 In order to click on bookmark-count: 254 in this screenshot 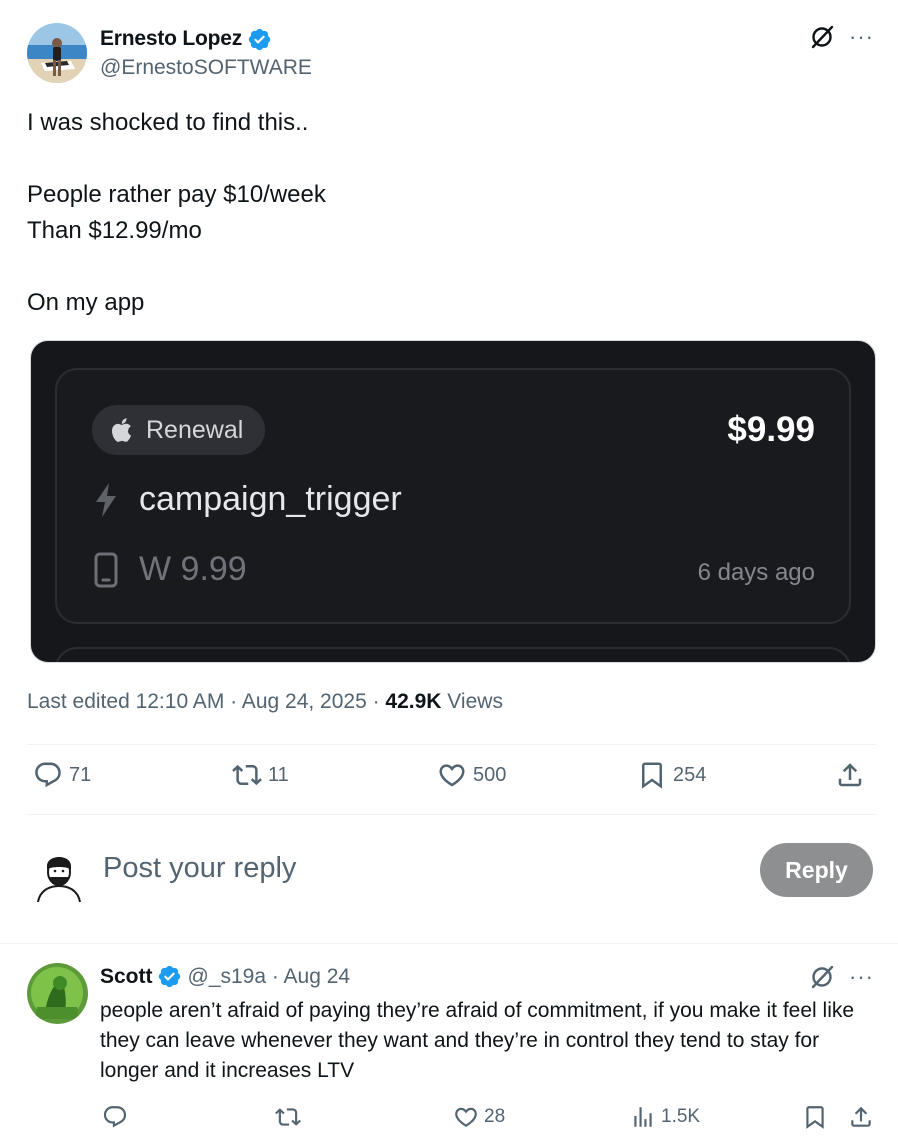, I will do `click(690, 774)`.